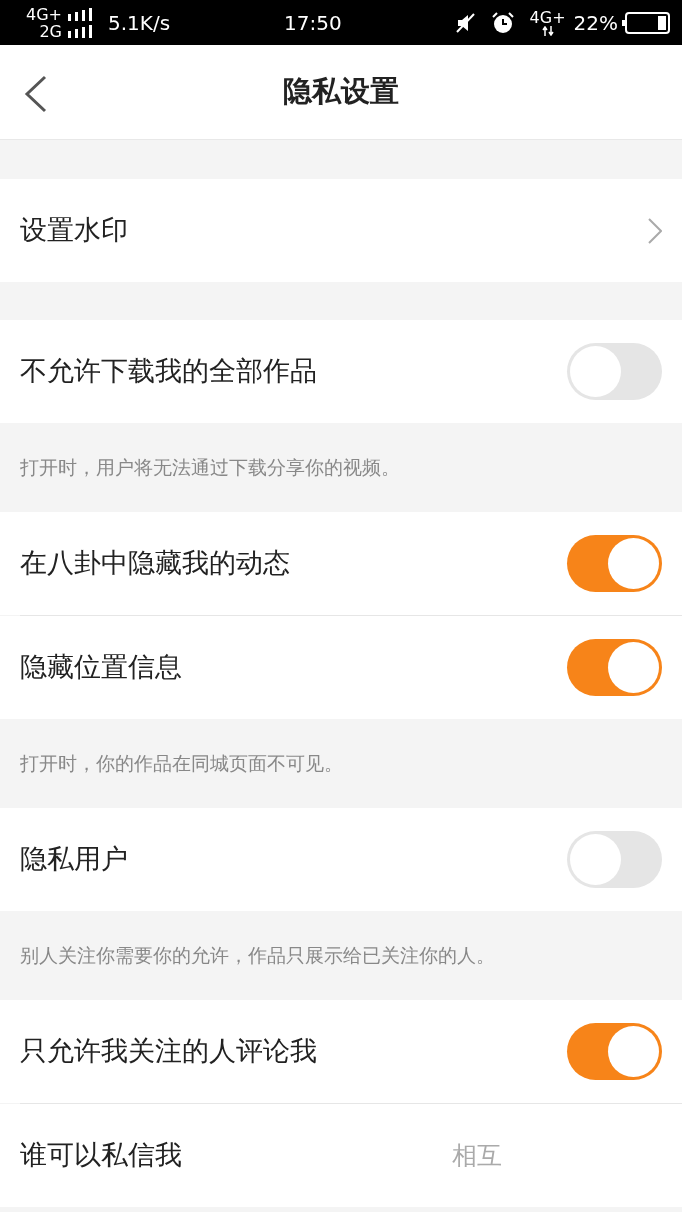 Image resolution: width=682 pixels, height=1212 pixels. What do you see at coordinates (465, 22) in the screenshot?
I see `mute-icon` at bounding box center [465, 22].